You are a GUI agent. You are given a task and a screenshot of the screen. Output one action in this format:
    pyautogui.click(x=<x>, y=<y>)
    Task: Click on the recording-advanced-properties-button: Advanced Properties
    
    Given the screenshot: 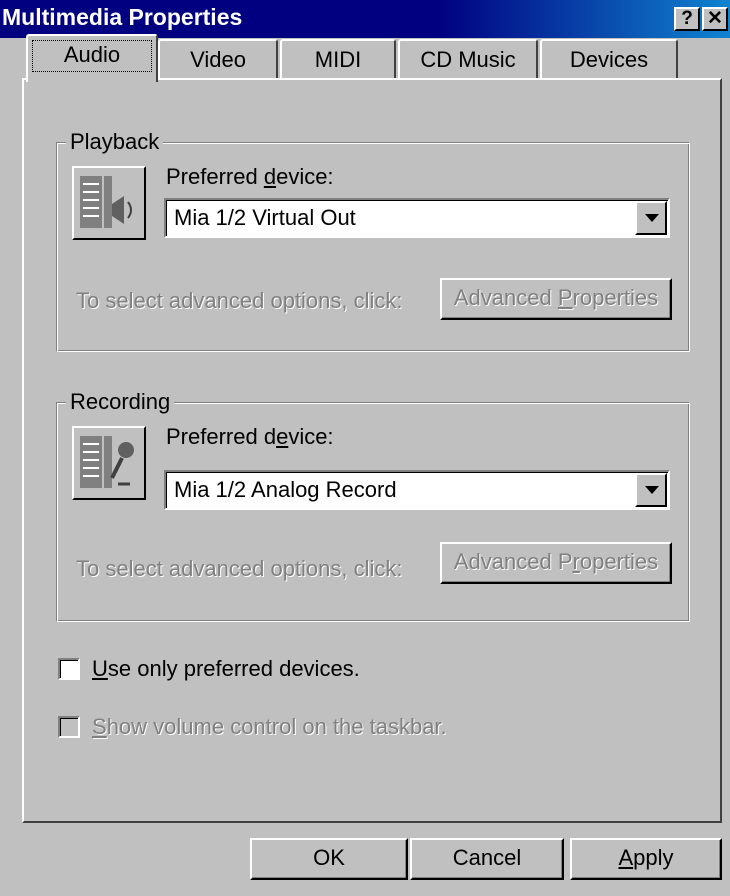 What is the action you would take?
    pyautogui.click(x=556, y=563)
    